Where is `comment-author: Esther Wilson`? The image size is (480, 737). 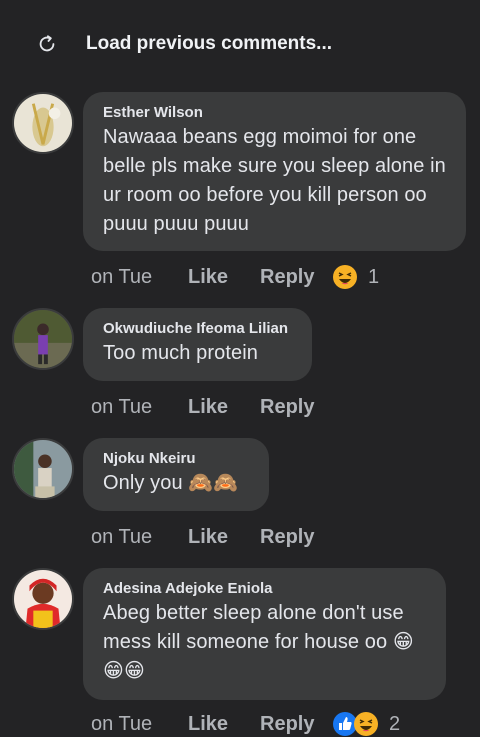 comment-author: Esther Wilson is located at coordinates (274, 112).